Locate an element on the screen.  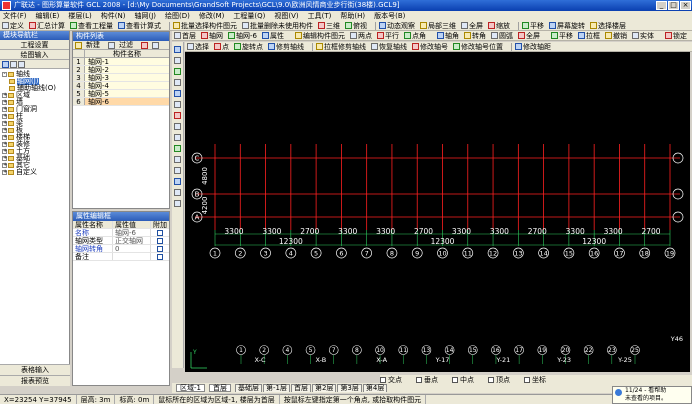
toolbar2-button-12: 平移 is located at coordinates (561, 35).